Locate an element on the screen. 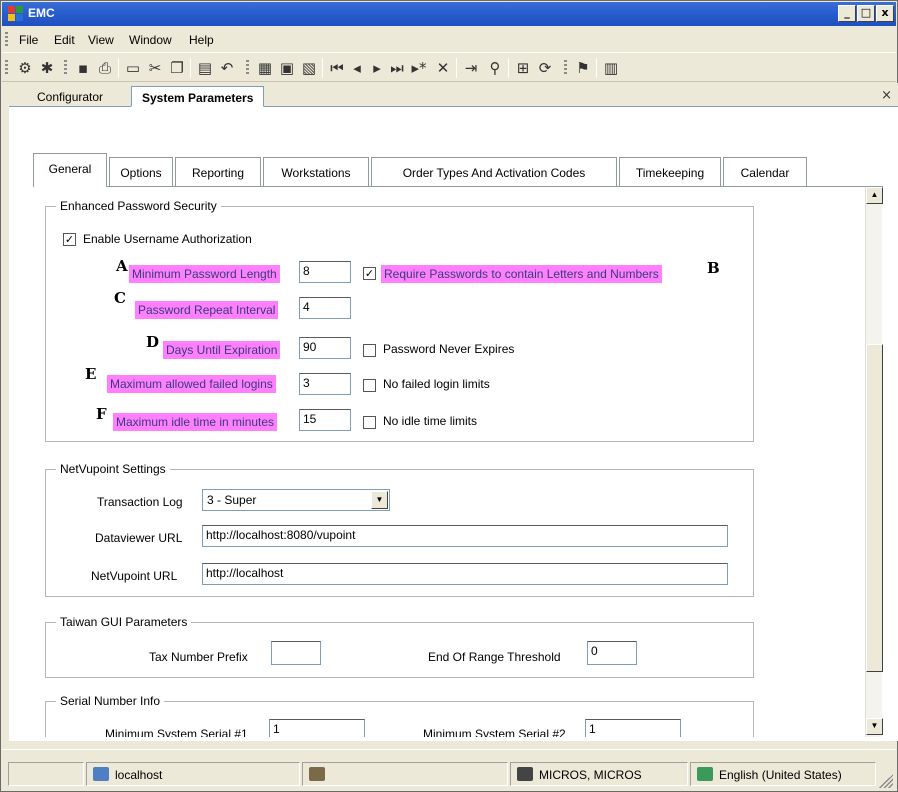  status-user: MICROS, MICROS is located at coordinates (590, 775).